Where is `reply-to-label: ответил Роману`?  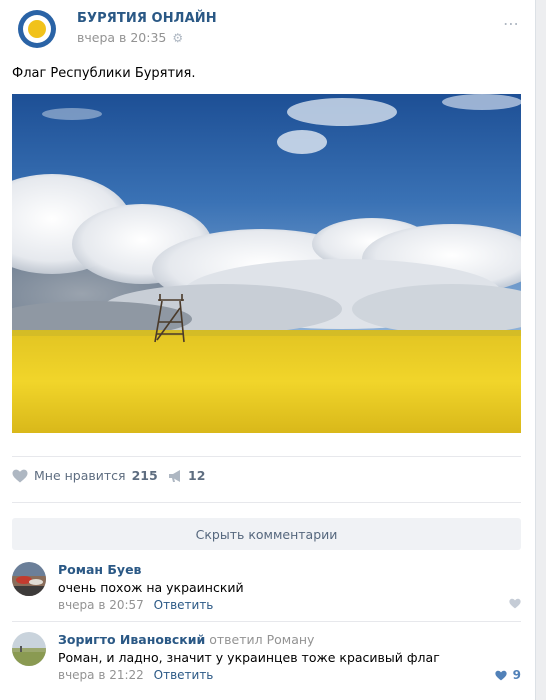 reply-to-label: ответил Роману is located at coordinates (261, 639).